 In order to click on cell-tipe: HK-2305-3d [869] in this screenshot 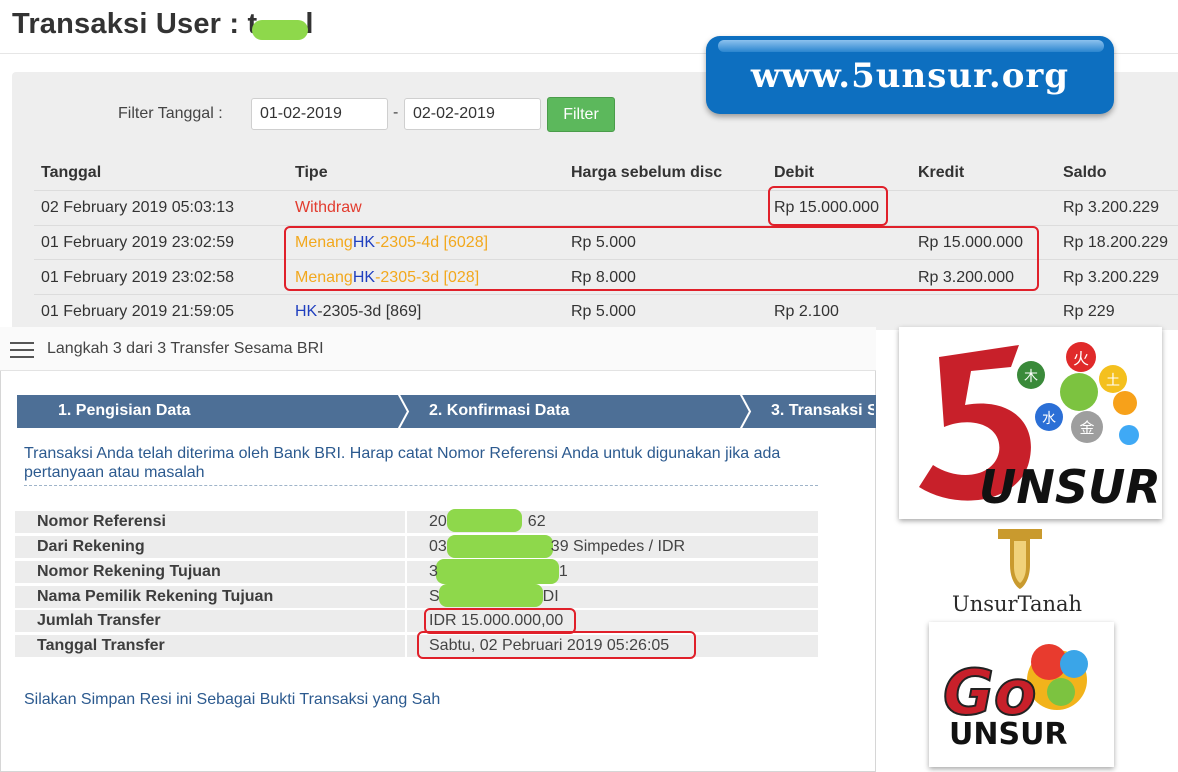, I will do `click(358, 311)`.